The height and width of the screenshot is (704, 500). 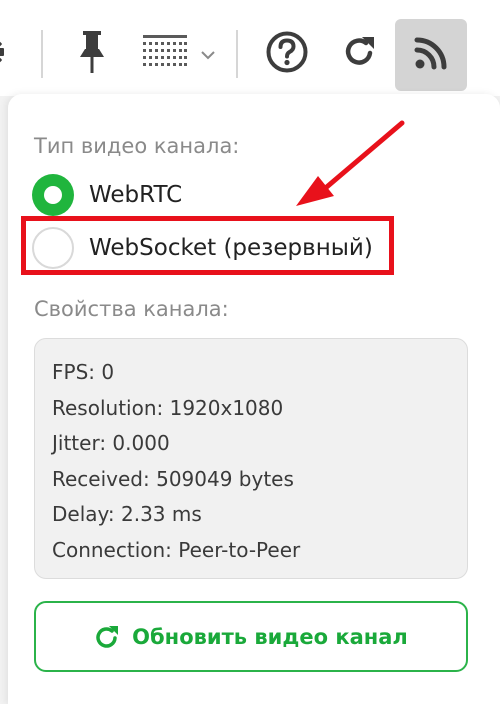 I want to click on property-resolution: Resolution: 1920x1080, so click(x=168, y=407).